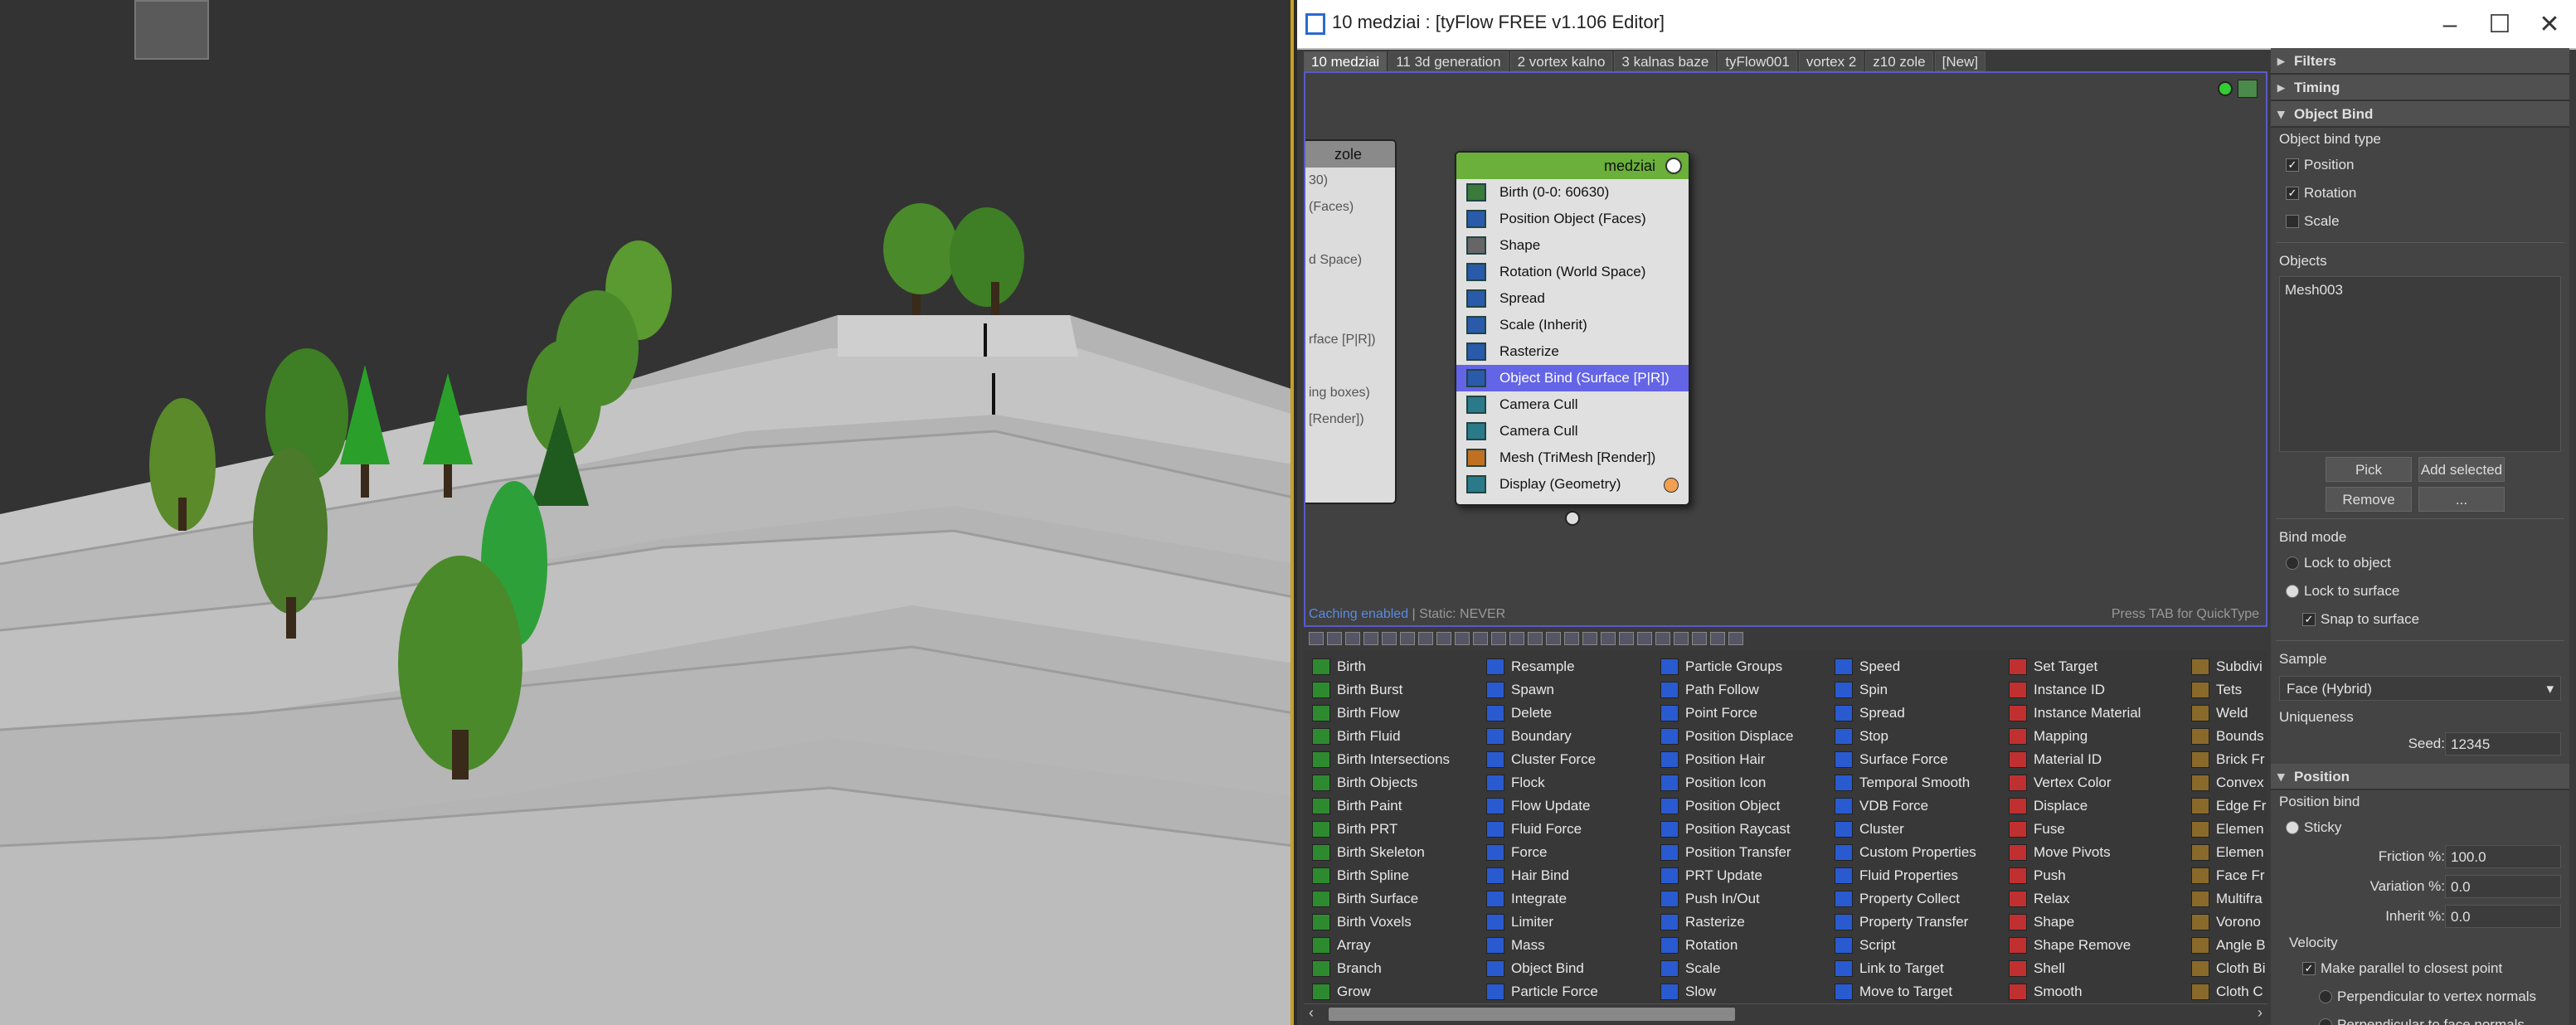 Image resolution: width=2576 pixels, height=1025 pixels. I want to click on palette-operator: Link to Target, so click(1913, 968).